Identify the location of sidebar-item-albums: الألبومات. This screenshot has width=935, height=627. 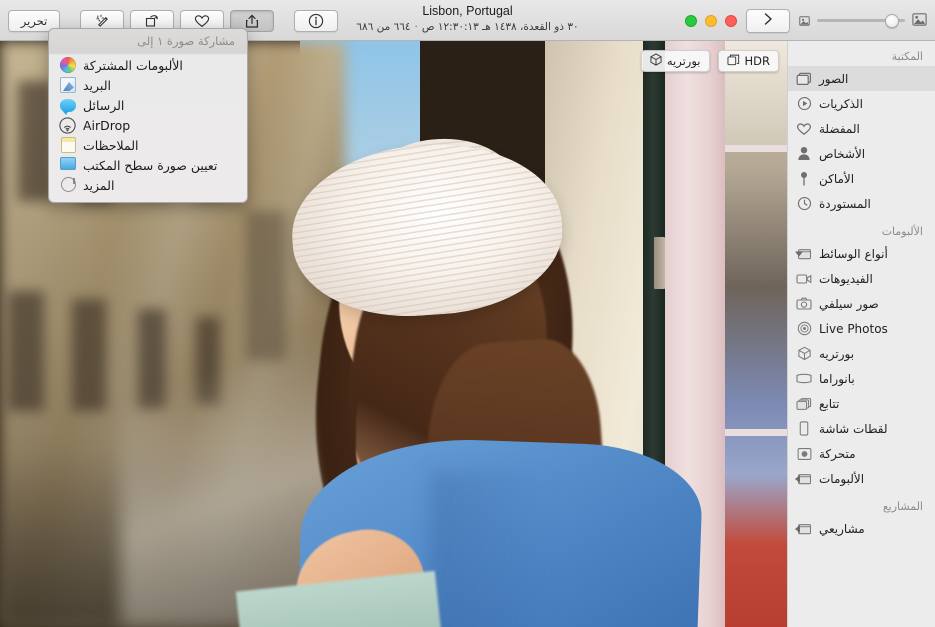
(861, 478).